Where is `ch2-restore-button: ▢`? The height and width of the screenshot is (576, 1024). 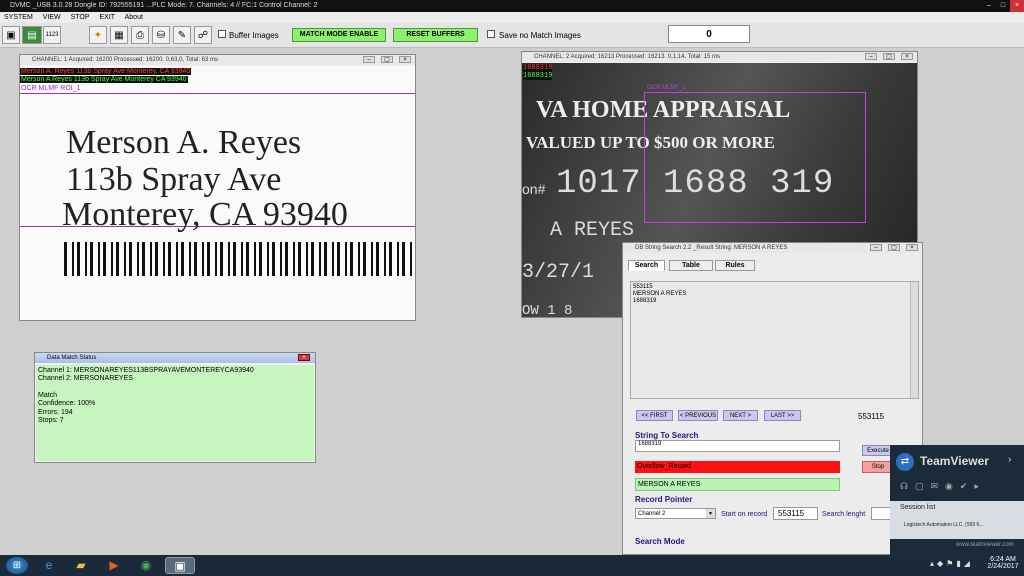
ch2-restore-button: ▢ is located at coordinates (889, 56).